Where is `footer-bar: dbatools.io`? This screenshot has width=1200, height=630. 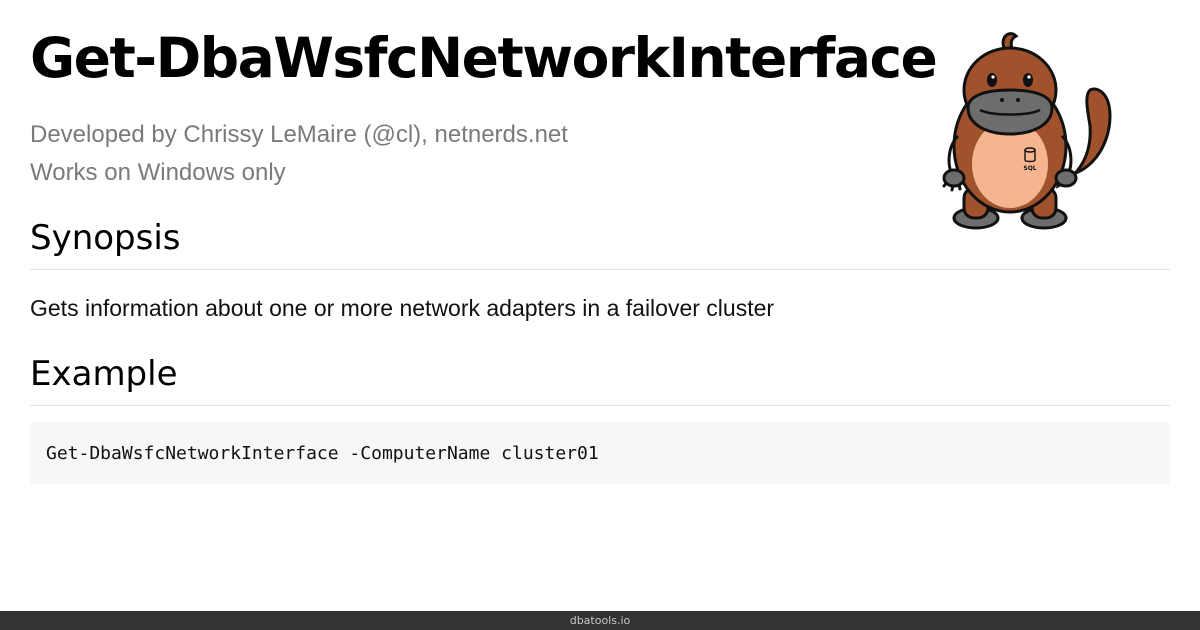 footer-bar: dbatools.io is located at coordinates (600, 620).